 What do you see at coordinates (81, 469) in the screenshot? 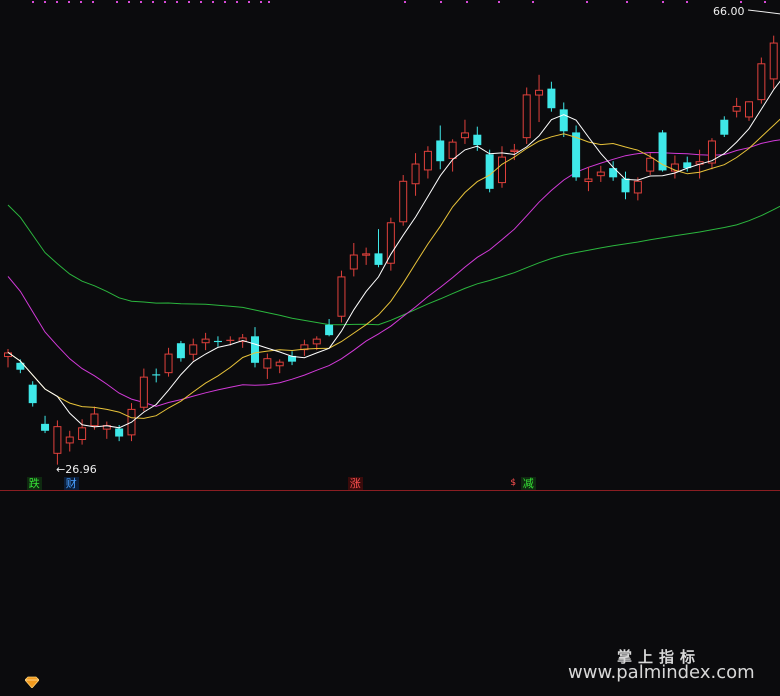
I see `low-price-value: 26.96` at bounding box center [81, 469].